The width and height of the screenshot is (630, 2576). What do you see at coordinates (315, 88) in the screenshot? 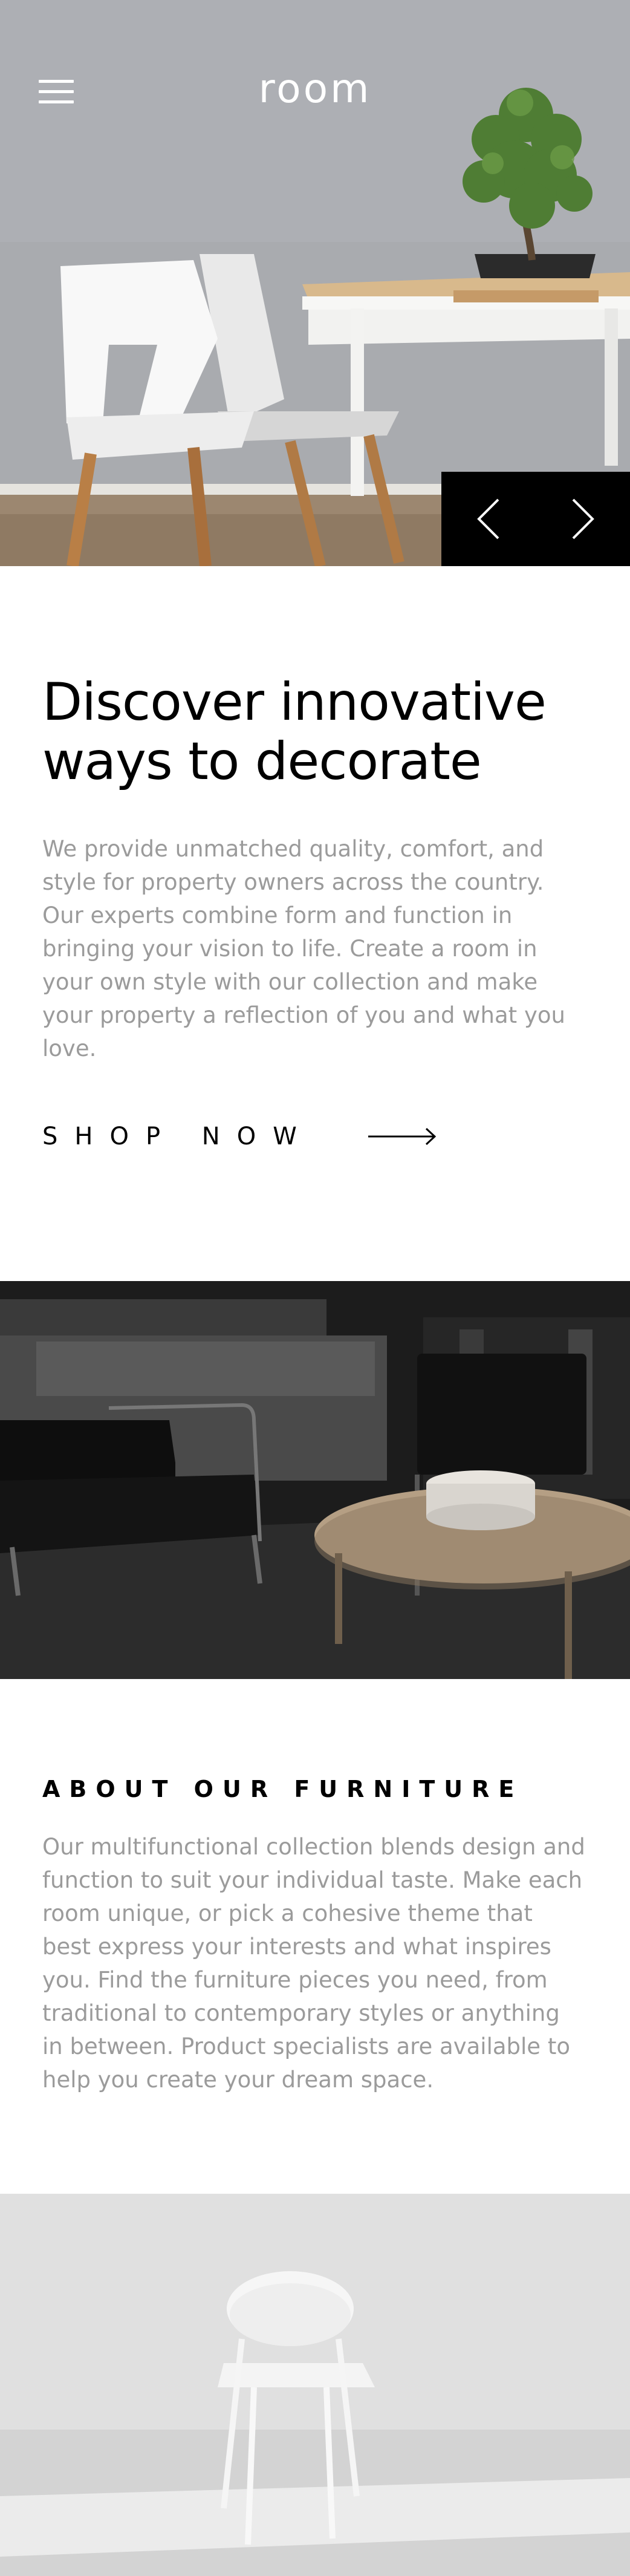
I see `site-logo: room` at bounding box center [315, 88].